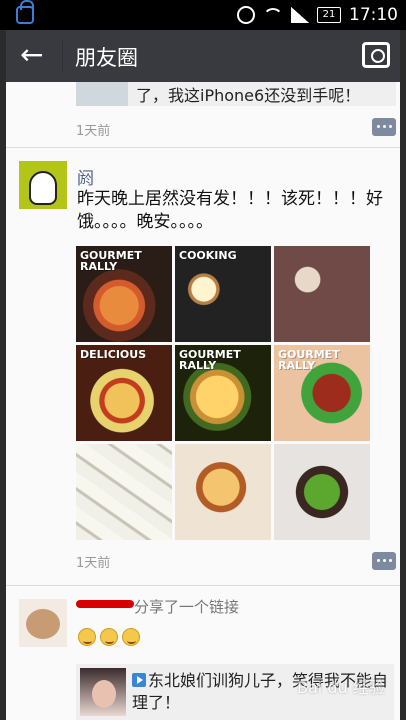  I want to click on food-photo: DELICIOUS, so click(124, 393).